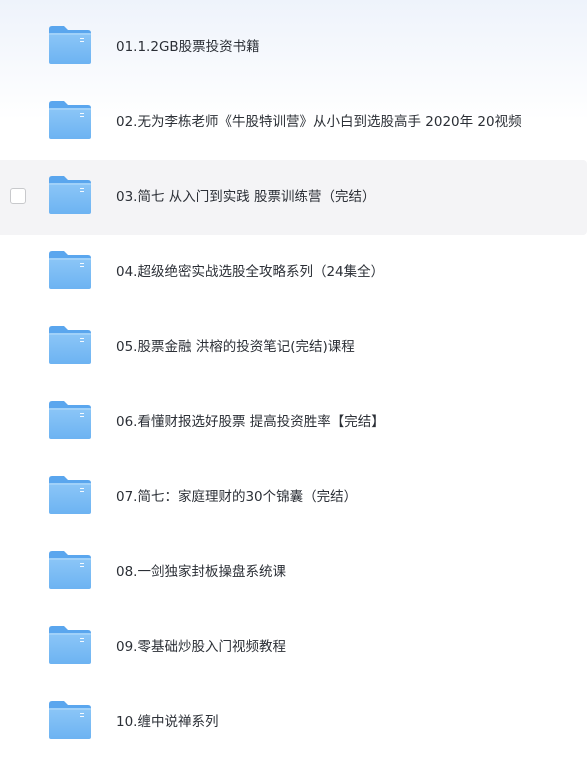  What do you see at coordinates (293, 572) in the screenshot?
I see `folder-row: 08.一剑独家封板操盘系统课` at bounding box center [293, 572].